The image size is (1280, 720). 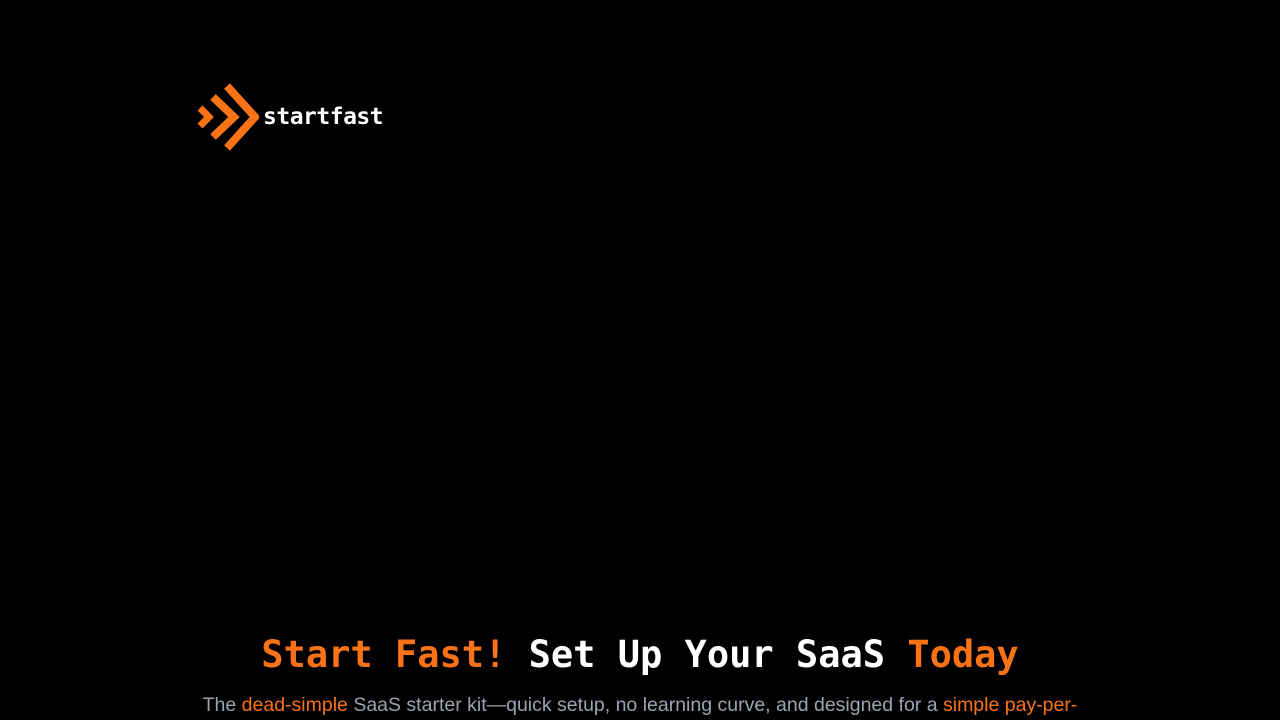 I want to click on hero-headline: Start Fast! Set Up Your SaaS Today, so click(x=640, y=655).